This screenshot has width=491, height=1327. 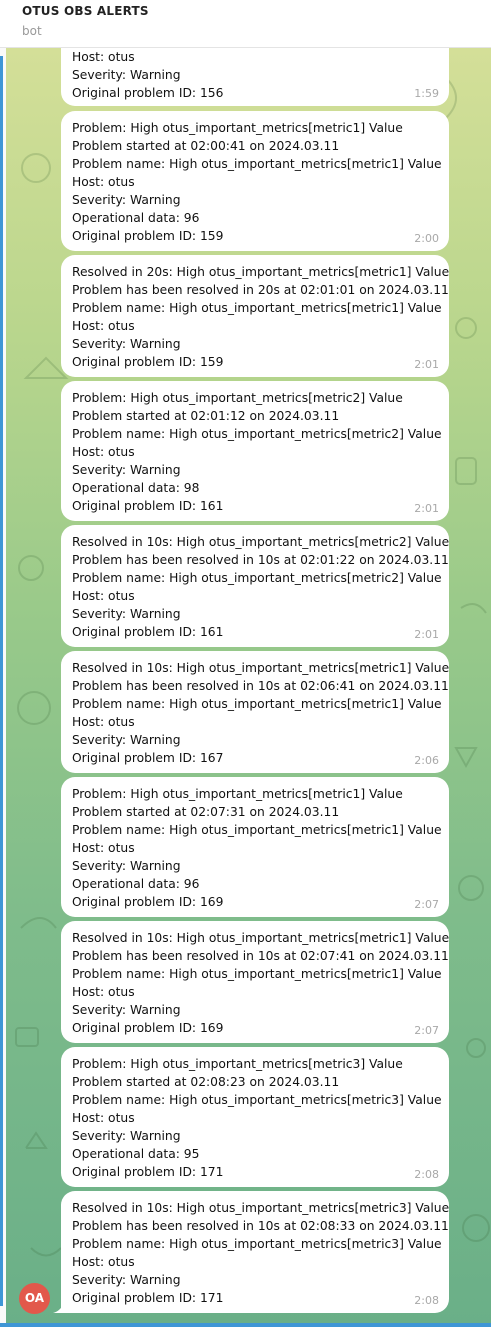 I want to click on chat-subtitle: bot, so click(x=32, y=31).